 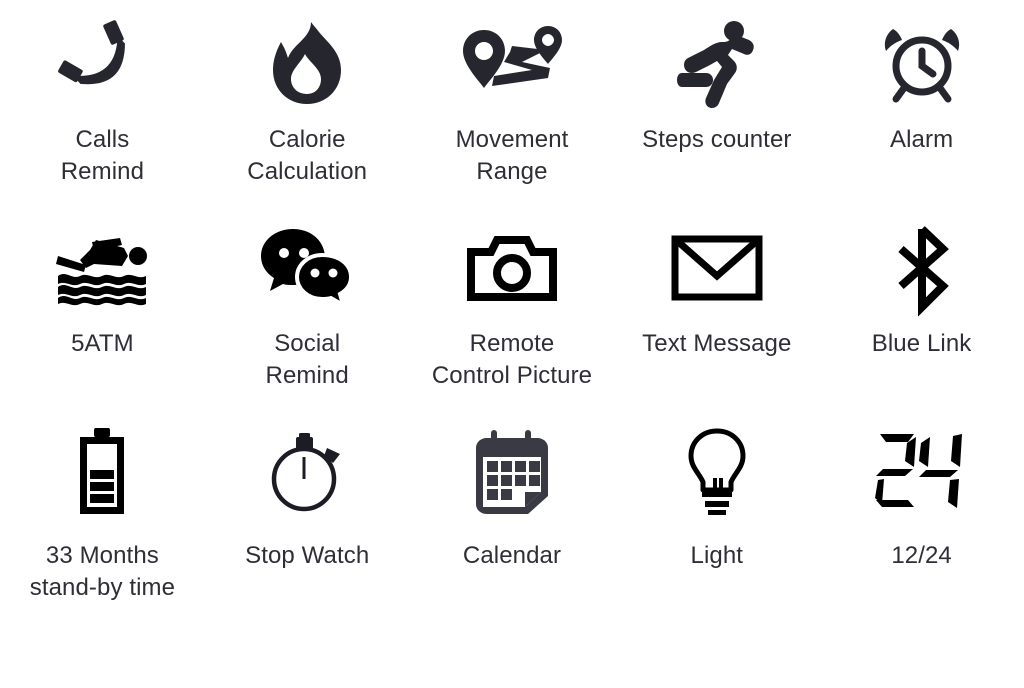 I want to click on feature-cell-remote-shutter: Remote Control Picture, so click(x=512, y=310).